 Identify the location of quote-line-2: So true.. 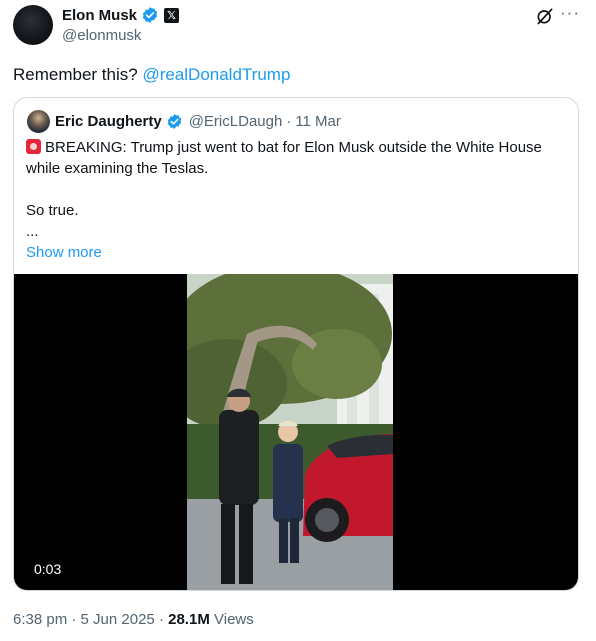
(52, 210).